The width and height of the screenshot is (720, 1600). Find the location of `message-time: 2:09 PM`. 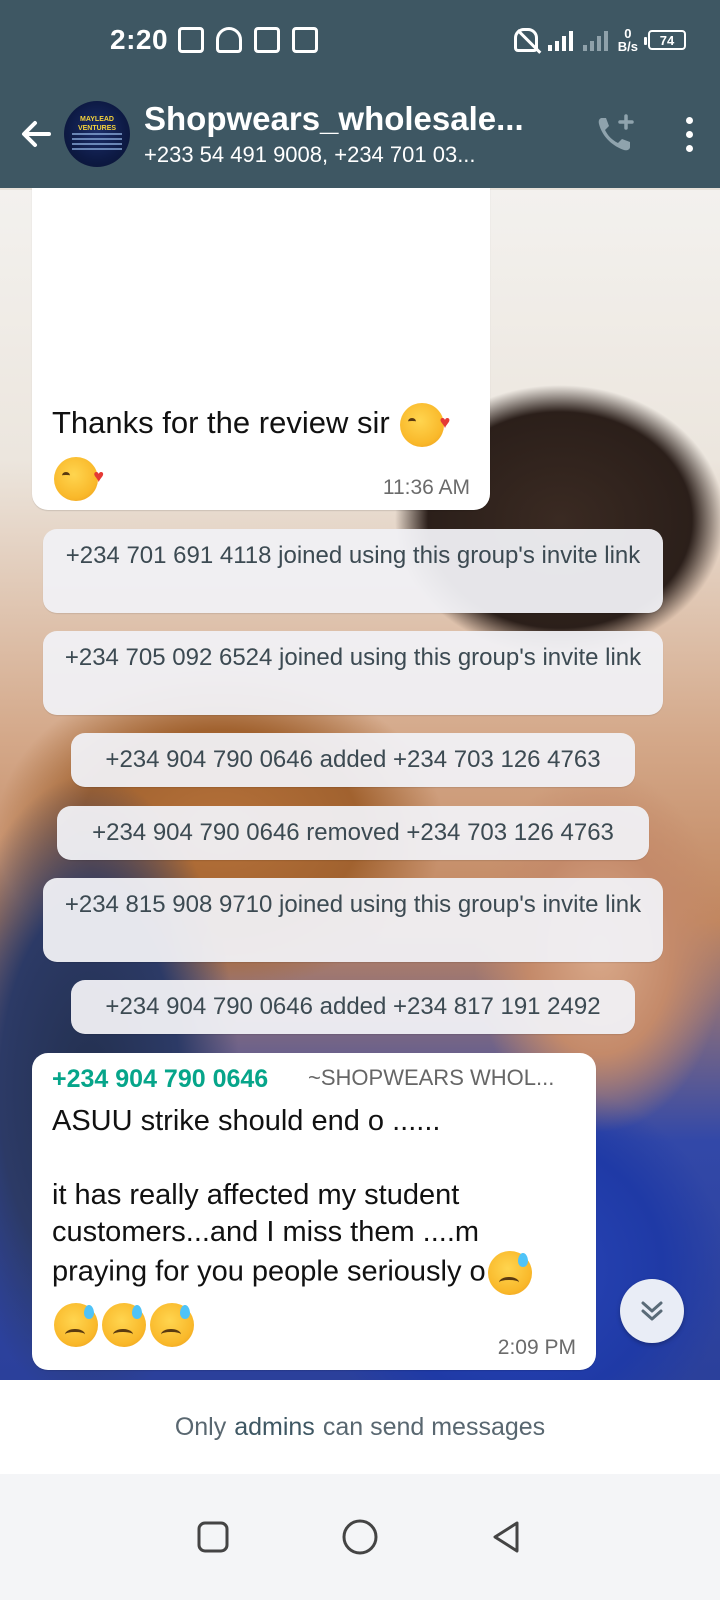

message-time: 2:09 PM is located at coordinates (536, 1347).